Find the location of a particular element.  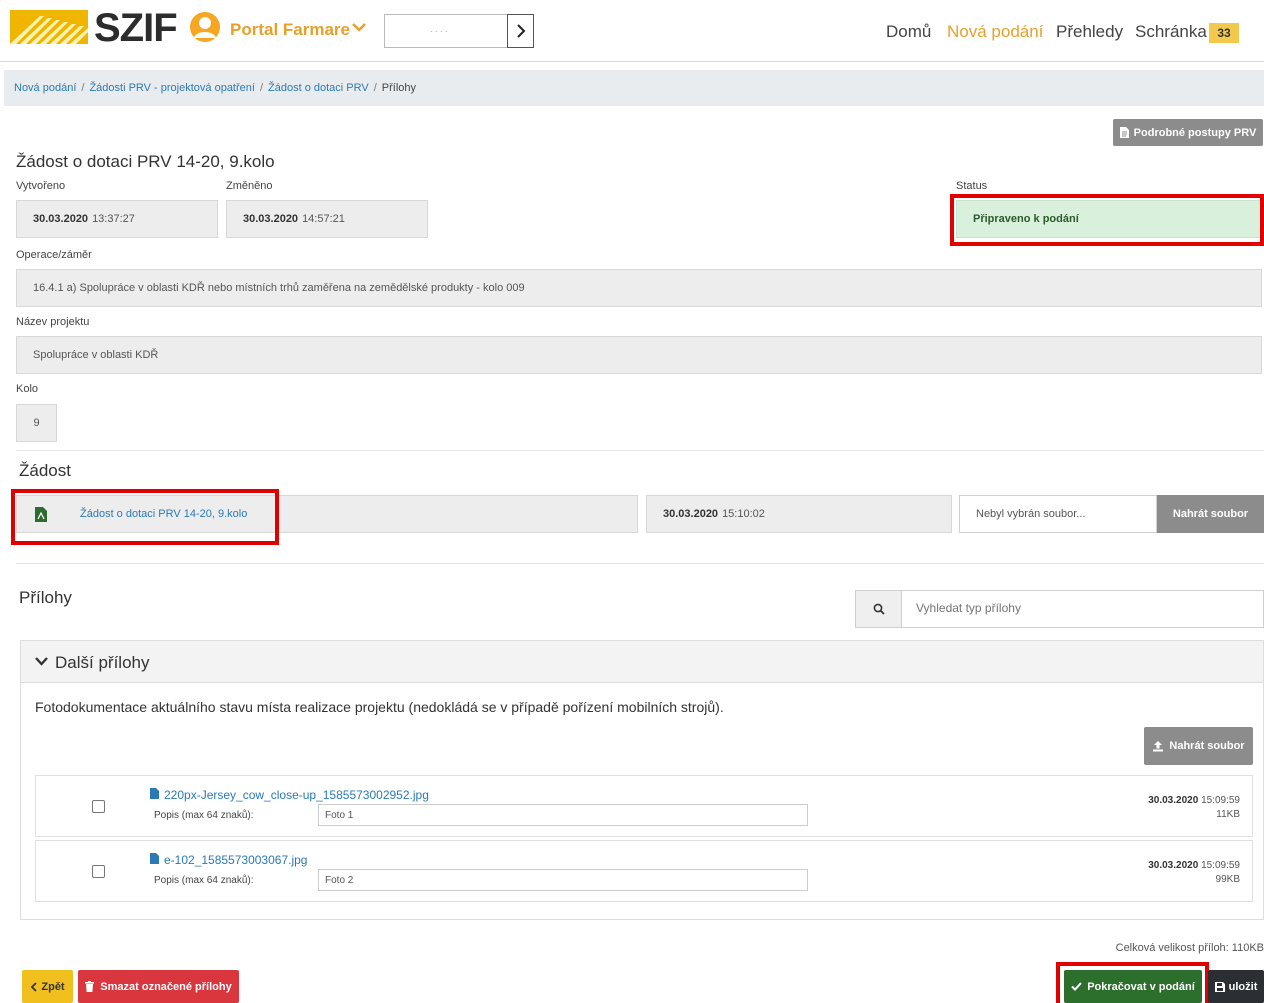

upload-icon is located at coordinates (1158, 746).